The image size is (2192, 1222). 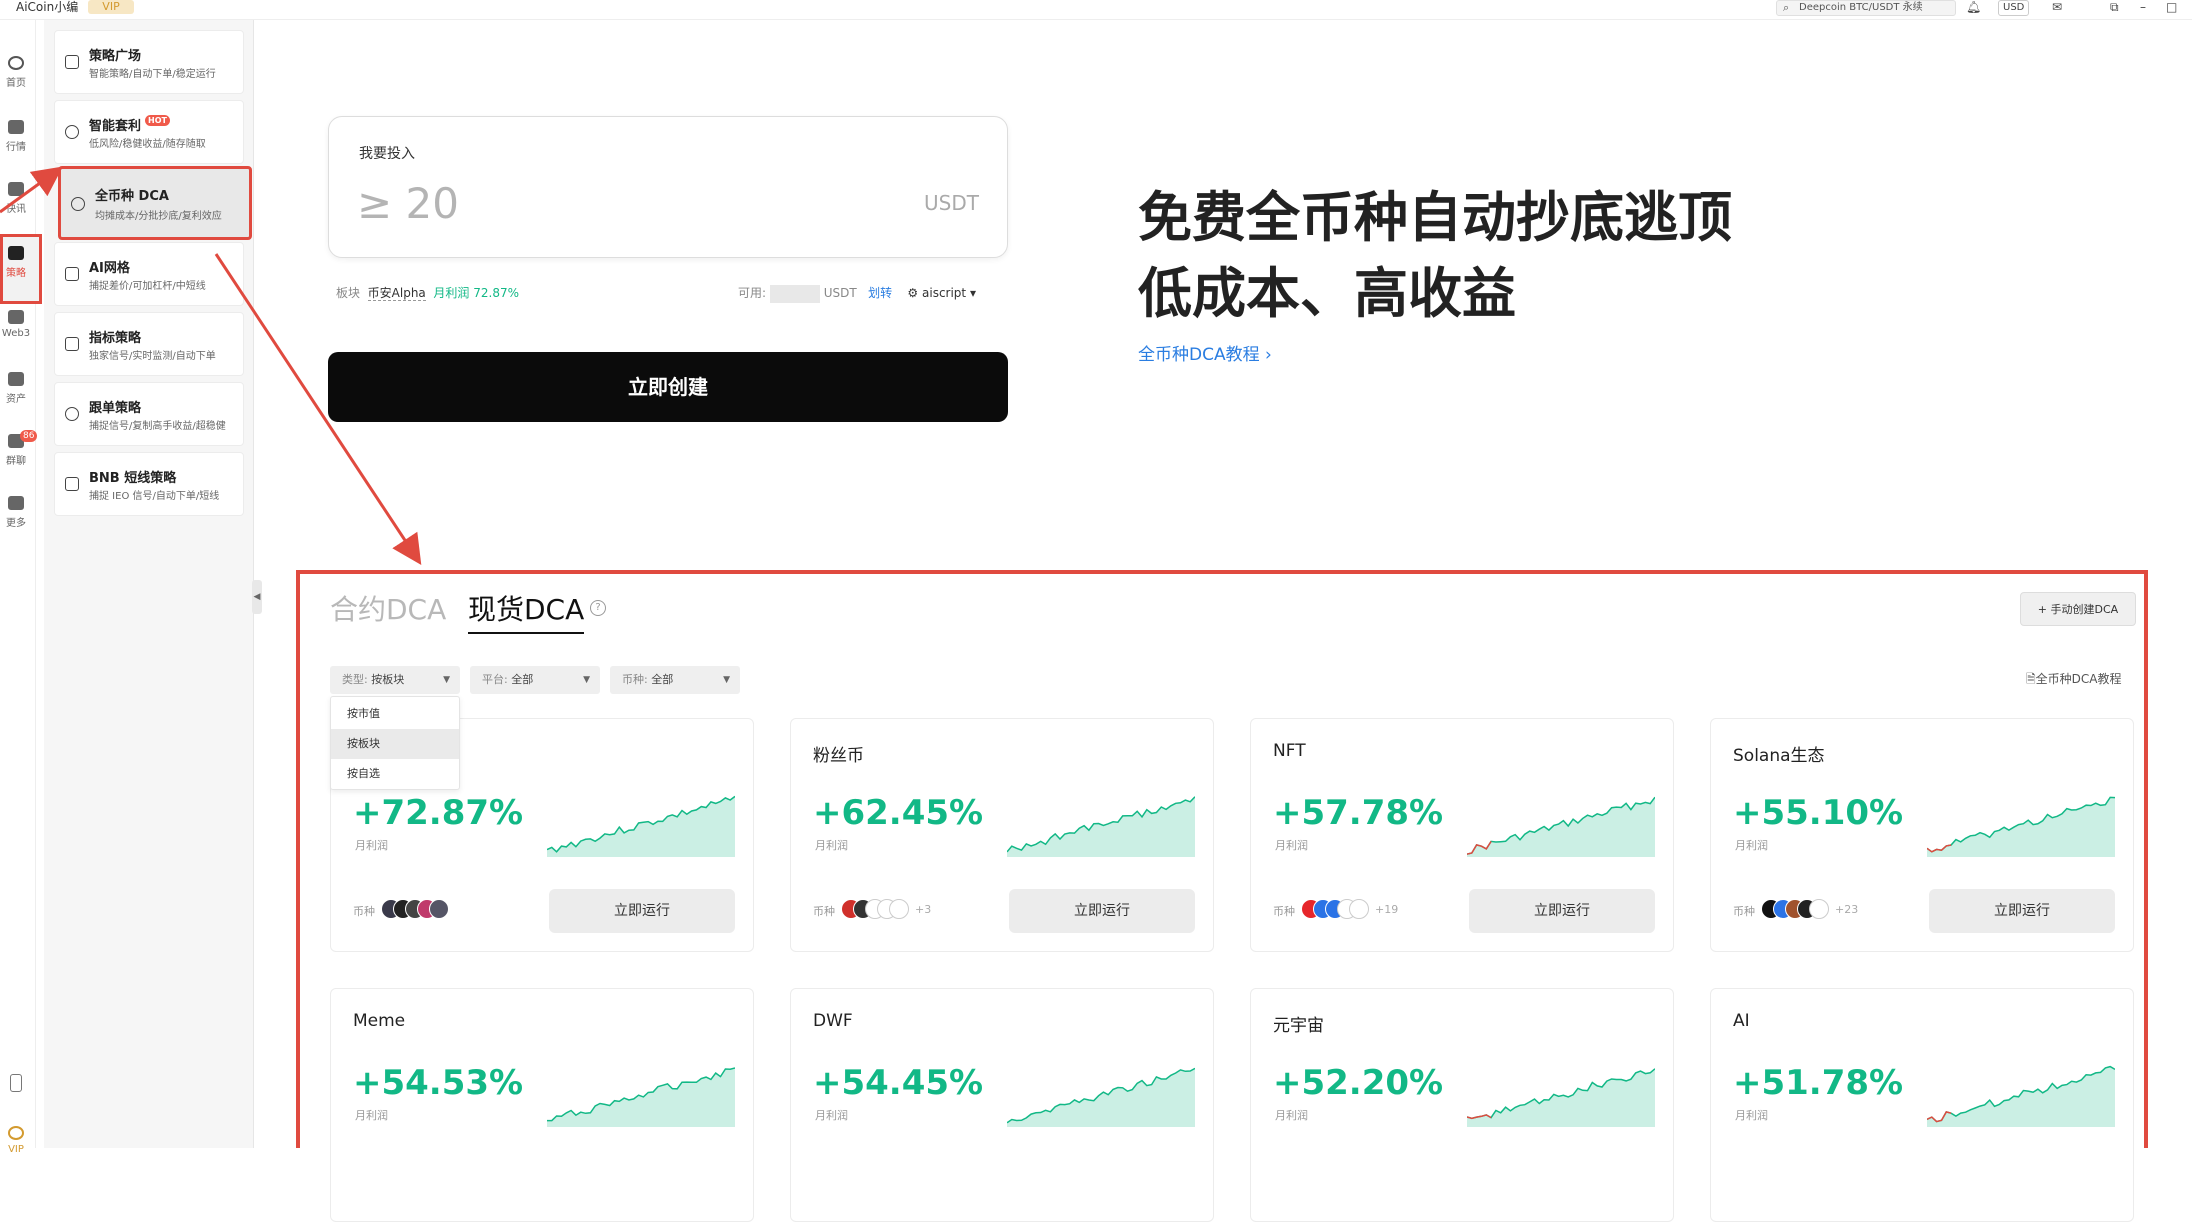 I want to click on rail-assets: 资产, so click(x=16, y=382).